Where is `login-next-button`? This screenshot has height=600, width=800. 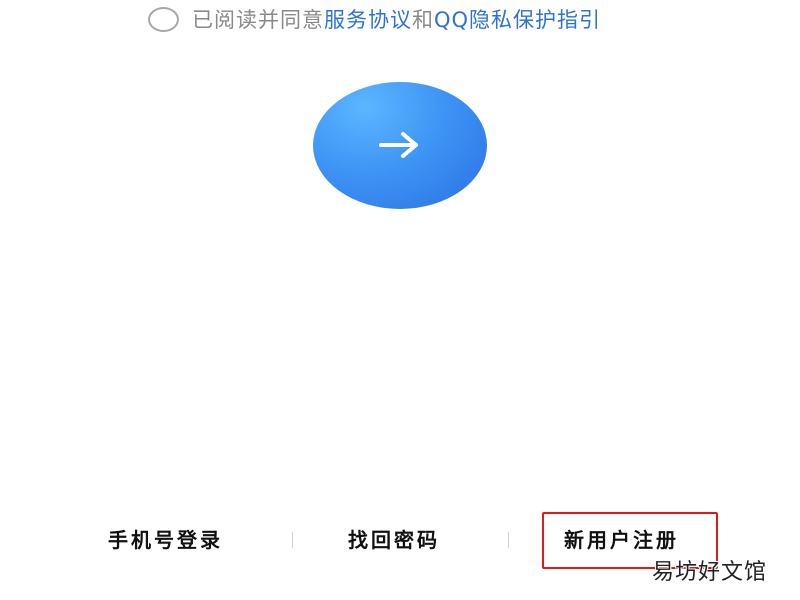
login-next-button is located at coordinates (400, 145).